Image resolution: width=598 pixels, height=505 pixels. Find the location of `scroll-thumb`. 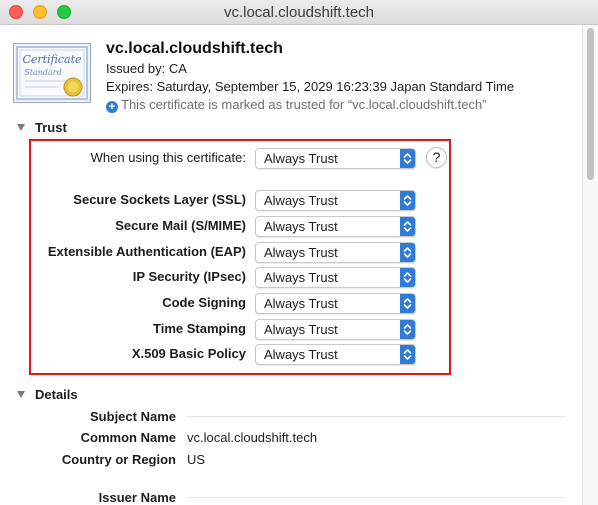

scroll-thumb is located at coordinates (590, 104).